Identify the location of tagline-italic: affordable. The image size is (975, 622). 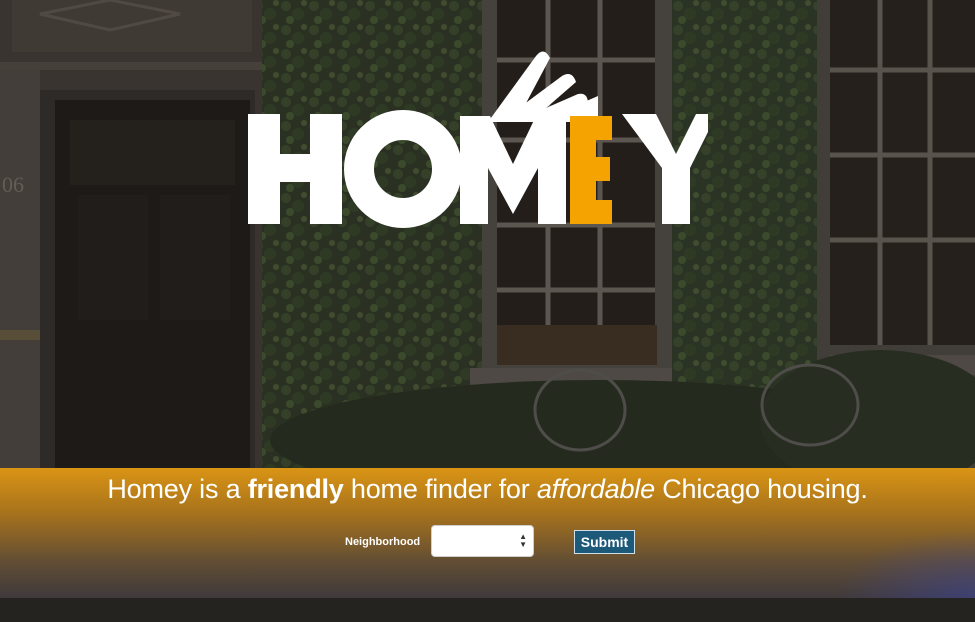
(595, 489).